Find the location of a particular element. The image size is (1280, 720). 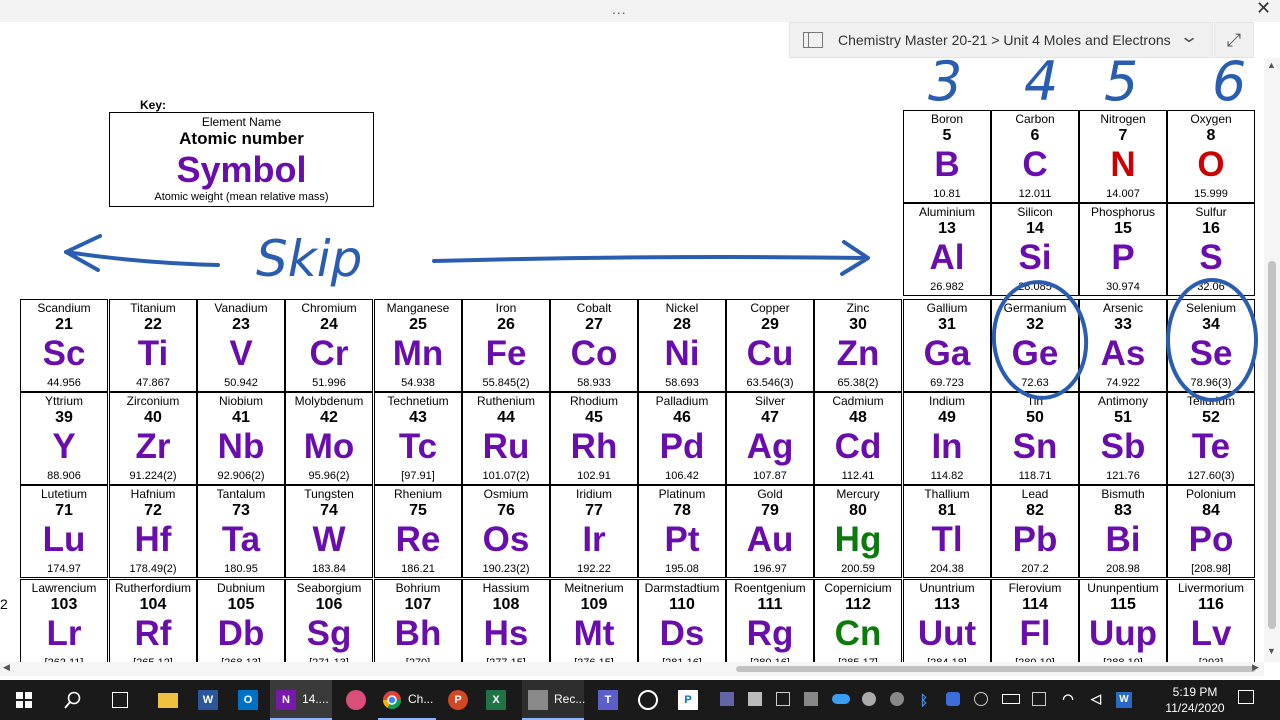

element-name: Ununpentium is located at coordinates (1123, 588).